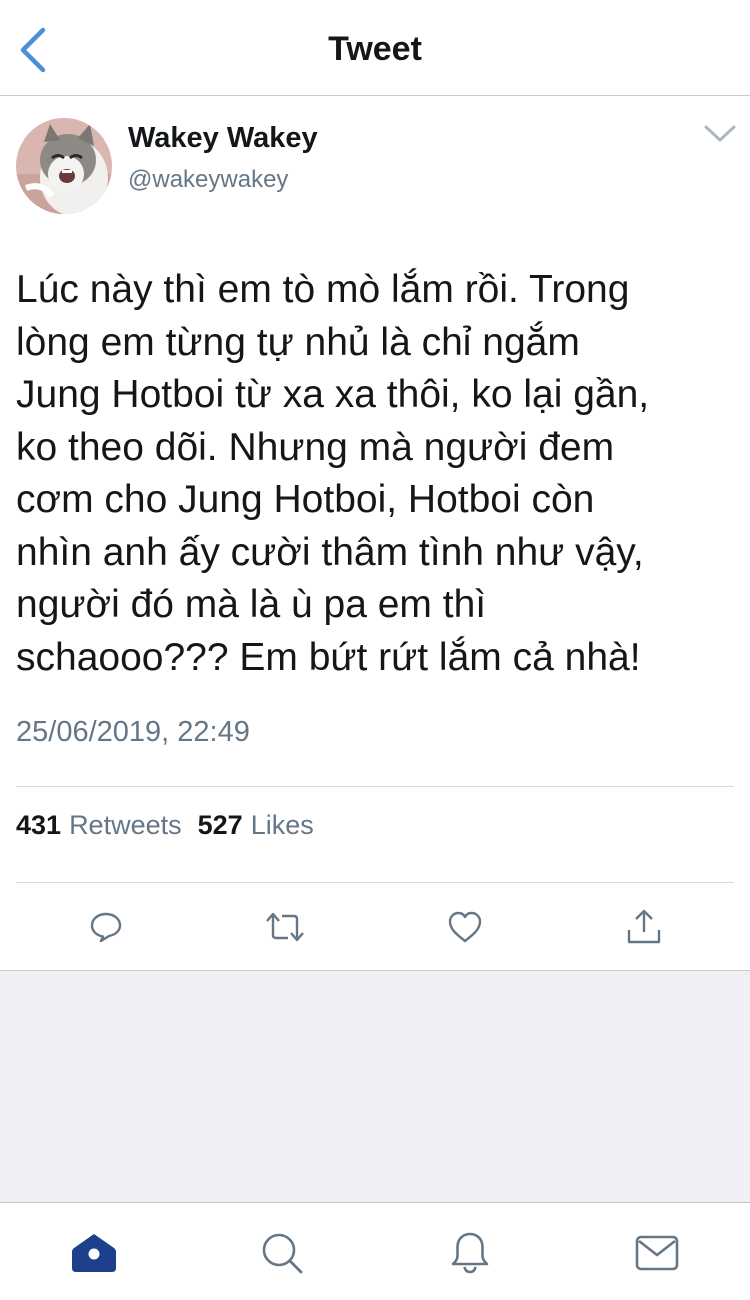 The height and width of the screenshot is (1300, 750). What do you see at coordinates (223, 138) in the screenshot?
I see `author-display-name: Wakey Wakey` at bounding box center [223, 138].